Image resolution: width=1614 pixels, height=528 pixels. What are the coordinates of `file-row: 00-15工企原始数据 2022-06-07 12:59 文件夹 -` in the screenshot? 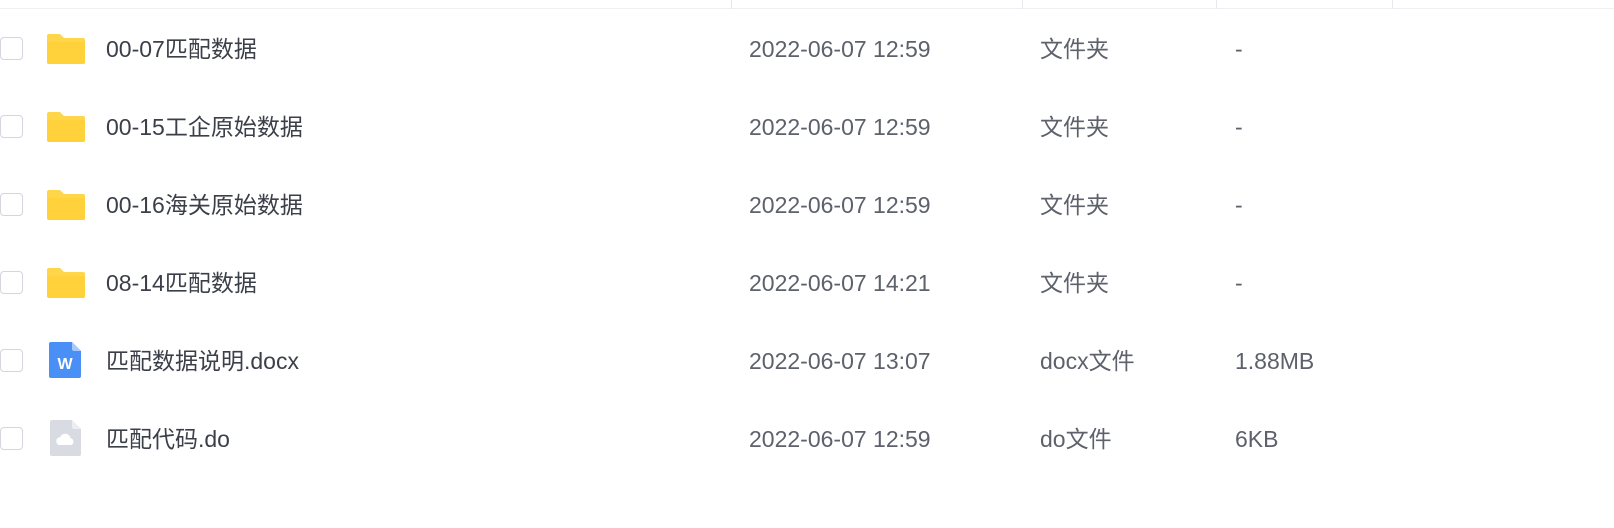 It's located at (807, 127).